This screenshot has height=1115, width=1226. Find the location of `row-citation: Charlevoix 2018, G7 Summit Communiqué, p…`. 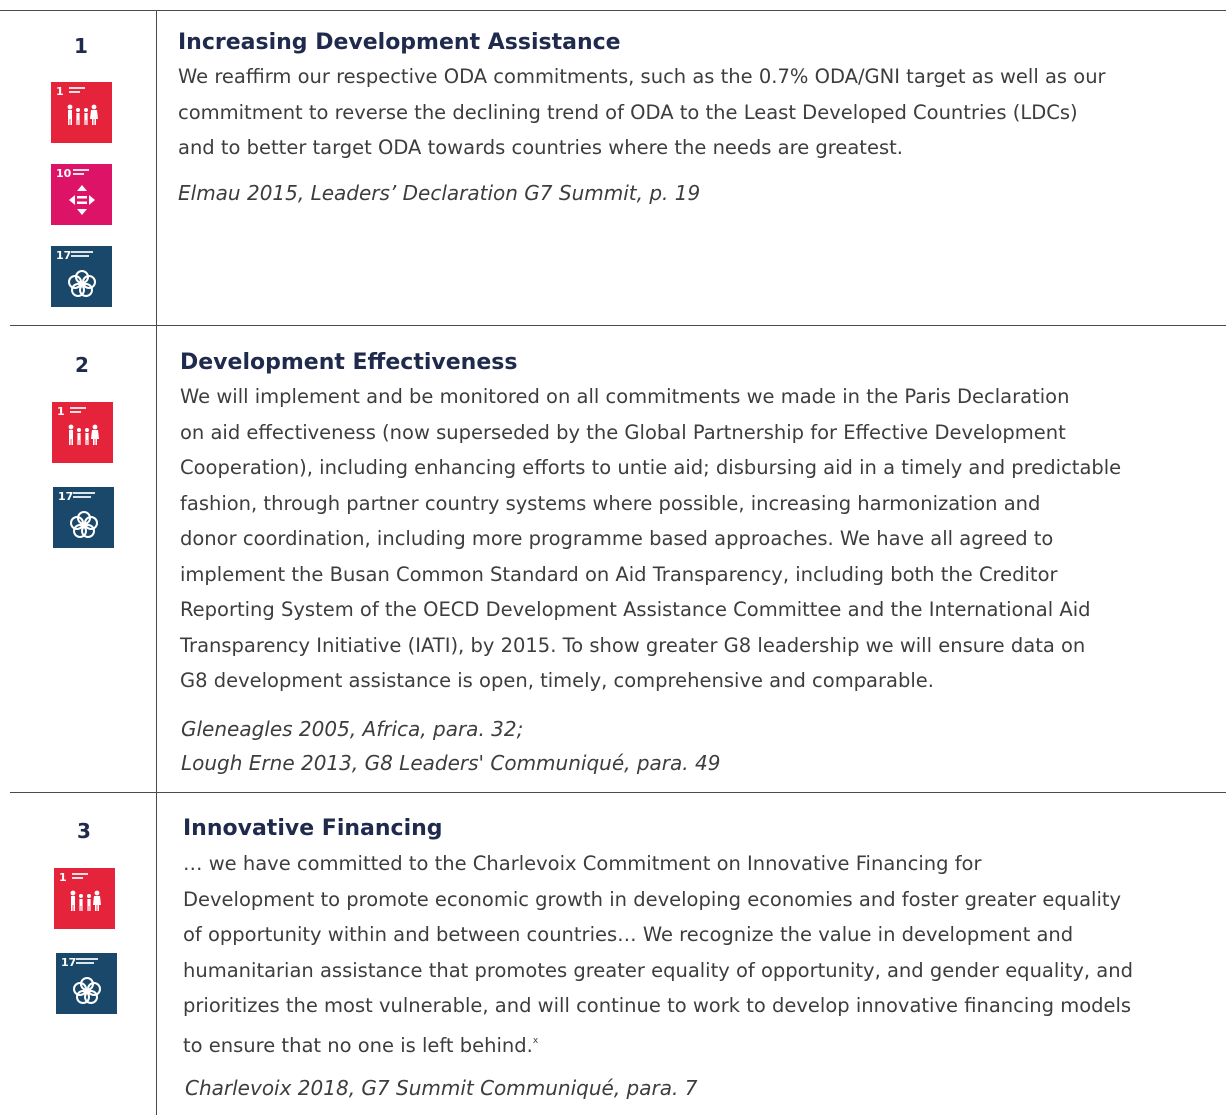

row-citation: Charlevoix 2018, G7 Summit Communiqué, p… is located at coordinates (441, 1088).